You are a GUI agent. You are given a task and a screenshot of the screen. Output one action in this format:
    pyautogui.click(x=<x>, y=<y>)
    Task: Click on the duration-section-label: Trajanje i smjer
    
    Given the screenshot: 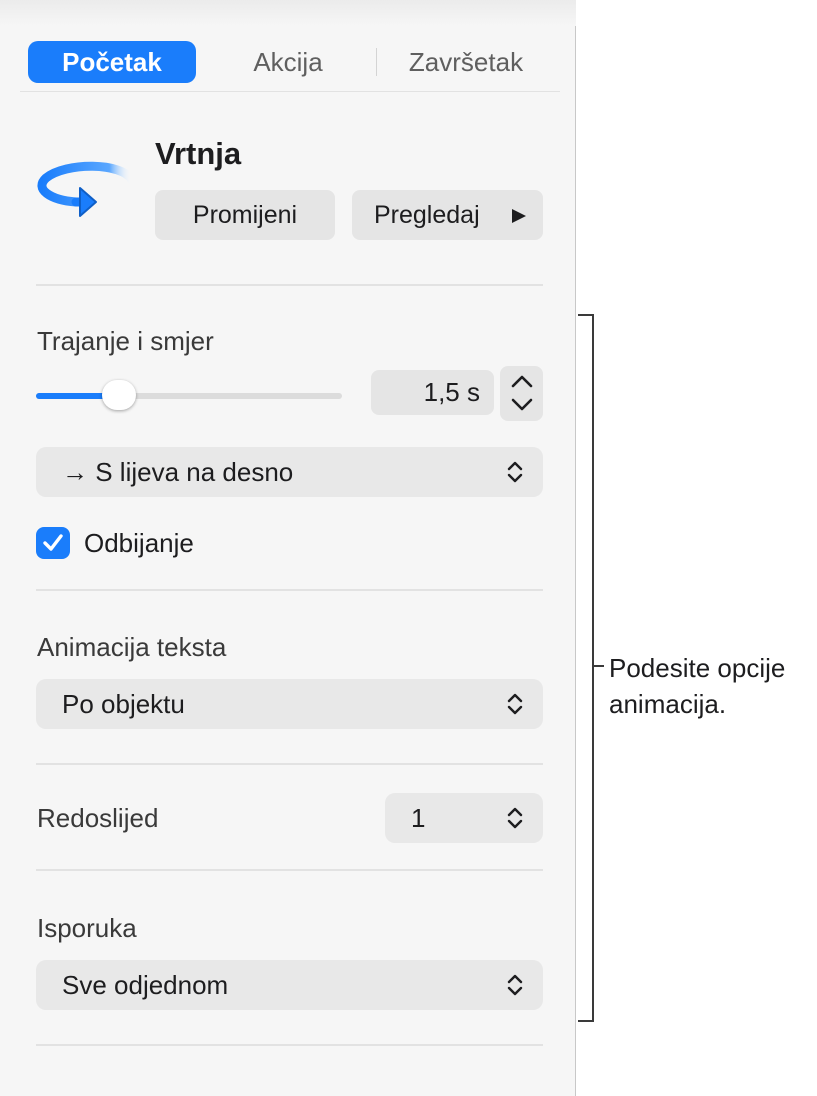 What is the action you would take?
    pyautogui.click(x=125, y=341)
    